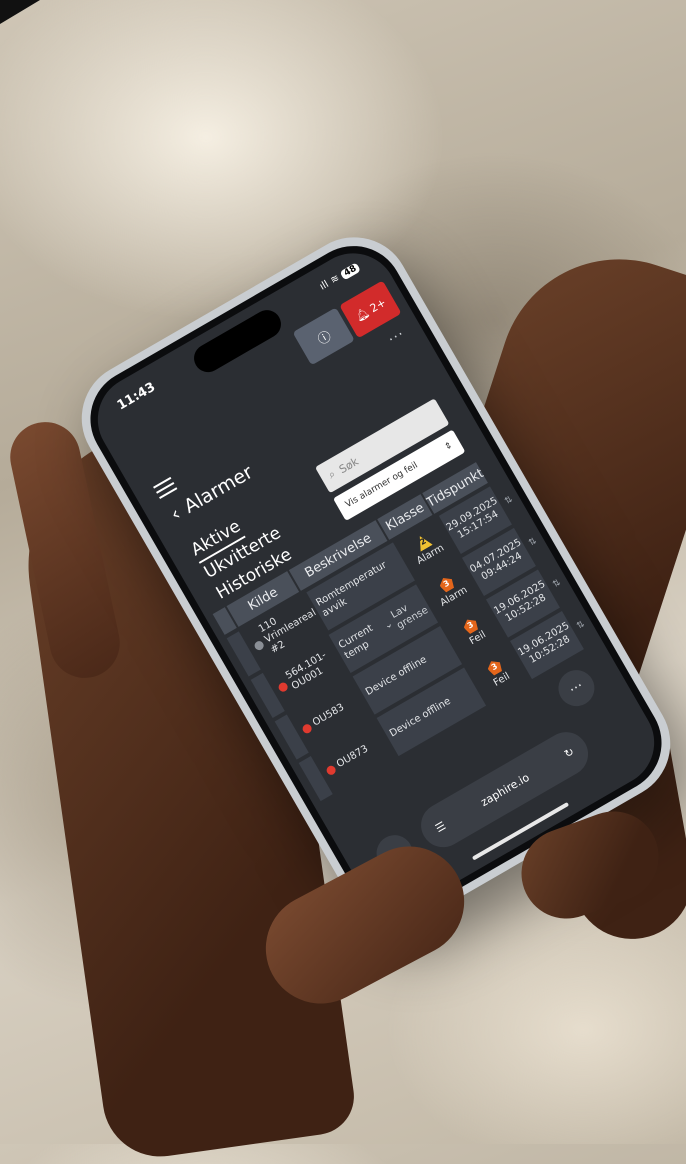  What do you see at coordinates (325, 338) in the screenshot?
I see `info-icon: ⓘ` at bounding box center [325, 338].